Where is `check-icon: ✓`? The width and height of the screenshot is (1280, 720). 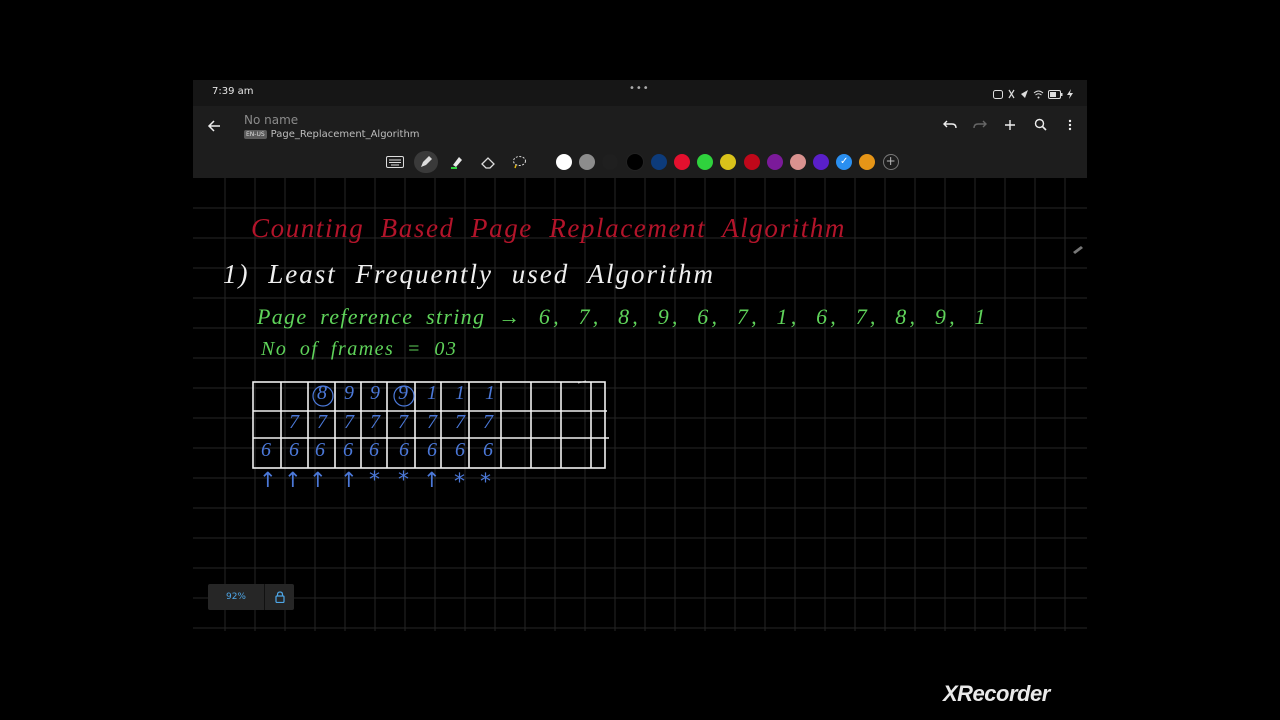
check-icon: ✓ is located at coordinates (844, 161).